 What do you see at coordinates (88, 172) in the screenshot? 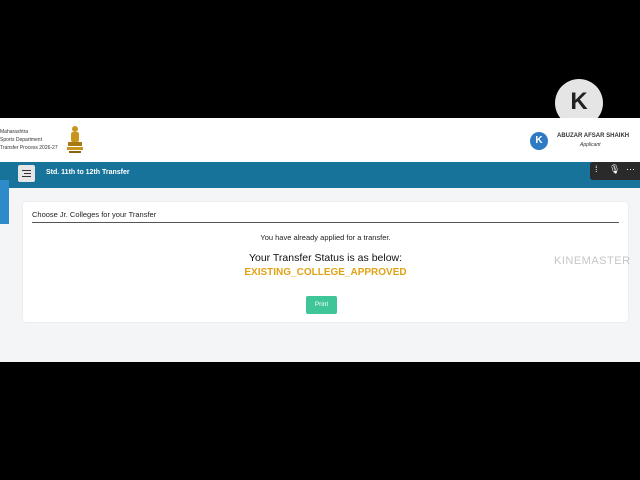
I see `page-title: Std. 11th to 12th Transfer` at bounding box center [88, 172].